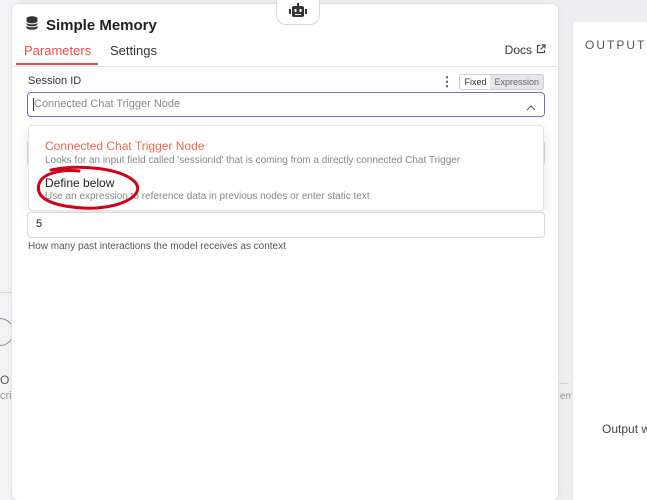 The height and width of the screenshot is (500, 647). Describe the element at coordinates (55, 81) in the screenshot. I see `session-id-label: Session ID` at that location.